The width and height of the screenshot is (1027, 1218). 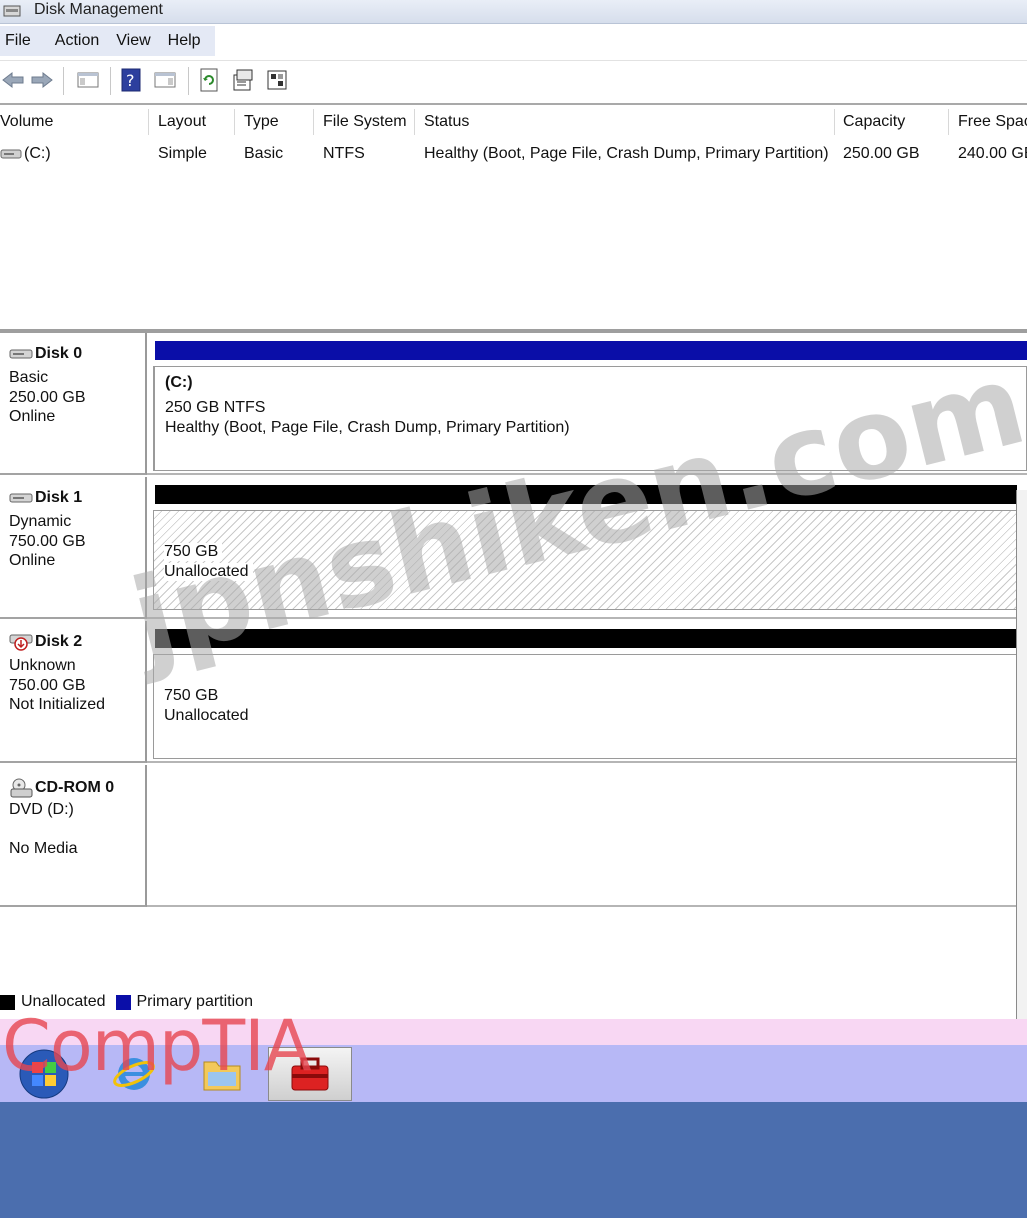 I want to click on window-title: Disk Management, so click(x=98, y=9).